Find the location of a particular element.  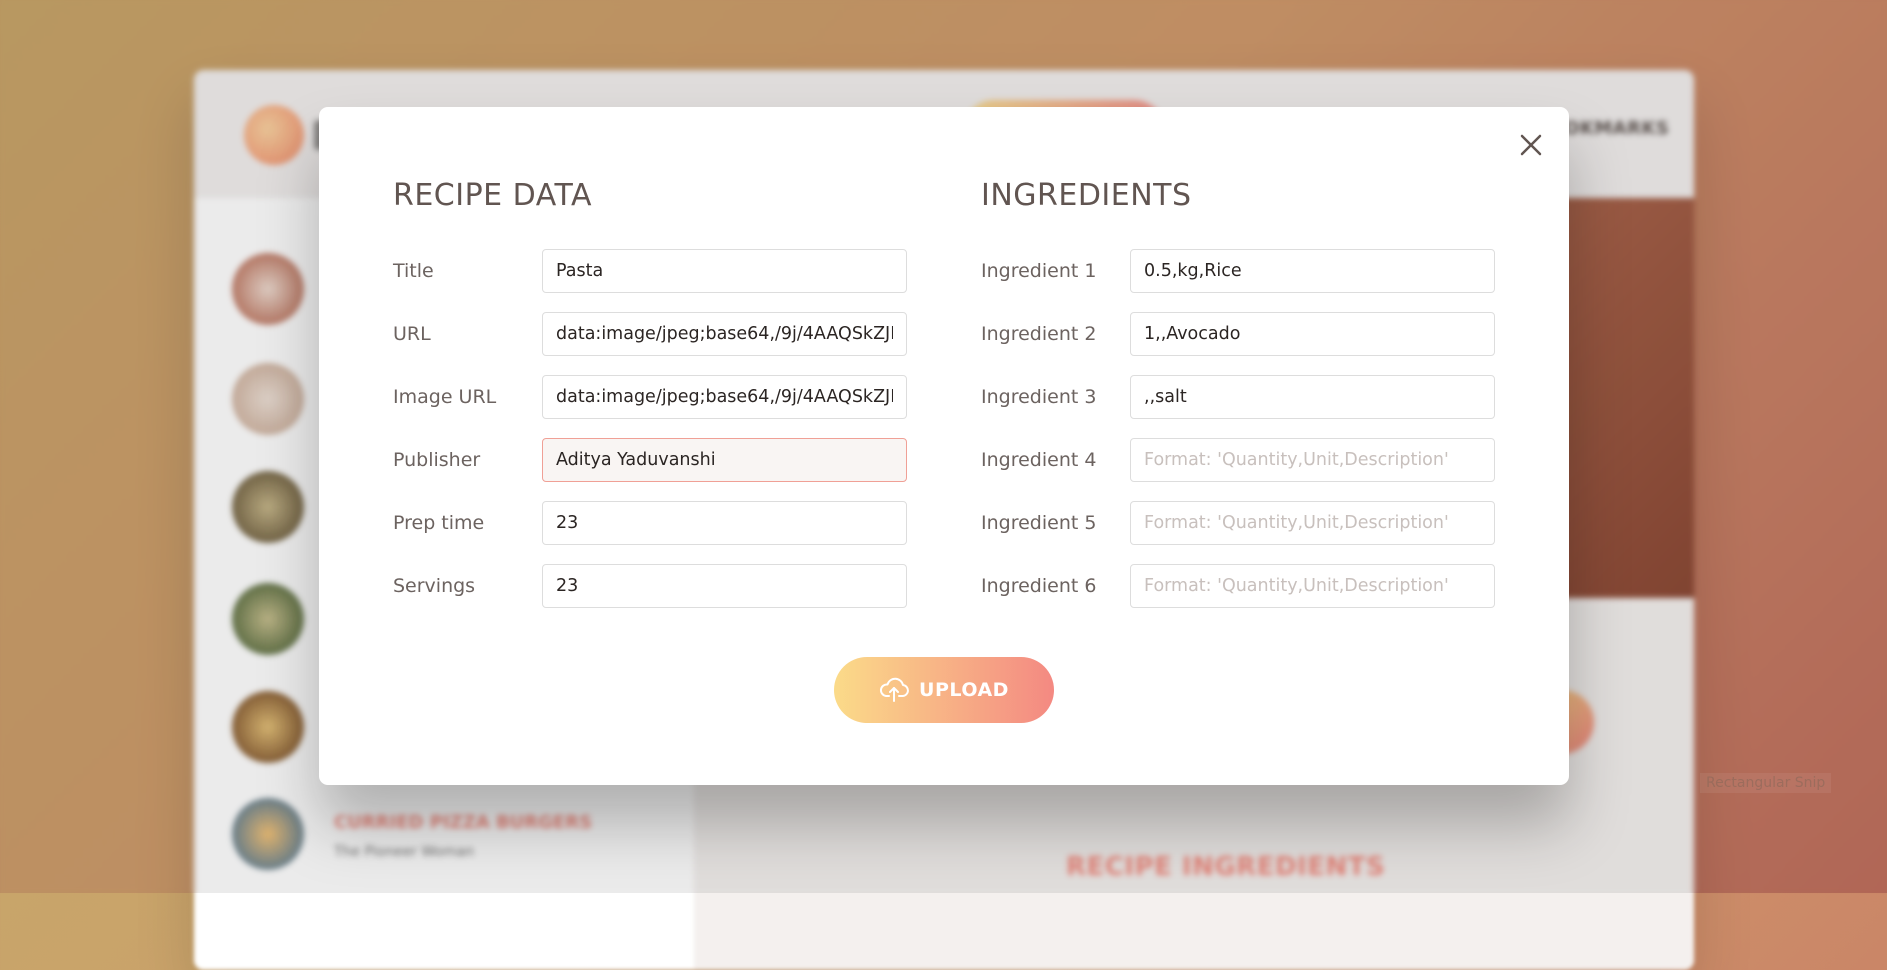

title-label: Title is located at coordinates (413, 270).